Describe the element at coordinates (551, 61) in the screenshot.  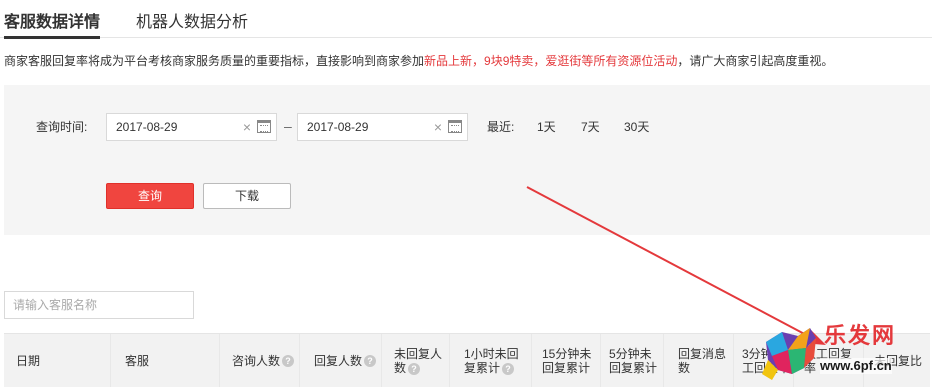
I see `notice-highlight: 新品上新，9块9特卖，爱逛街等所有资源位活动` at that location.